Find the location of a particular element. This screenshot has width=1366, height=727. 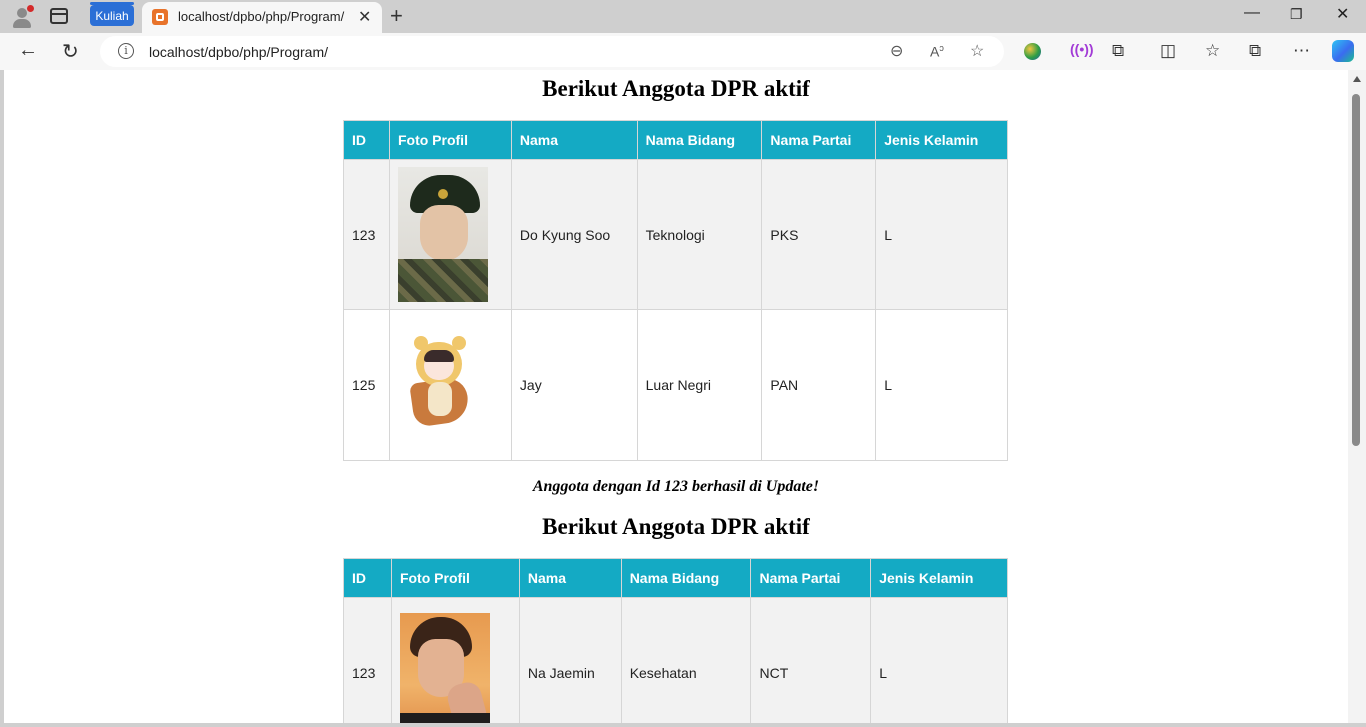

scroll-up-arrow-icon is located at coordinates (1357, 79).